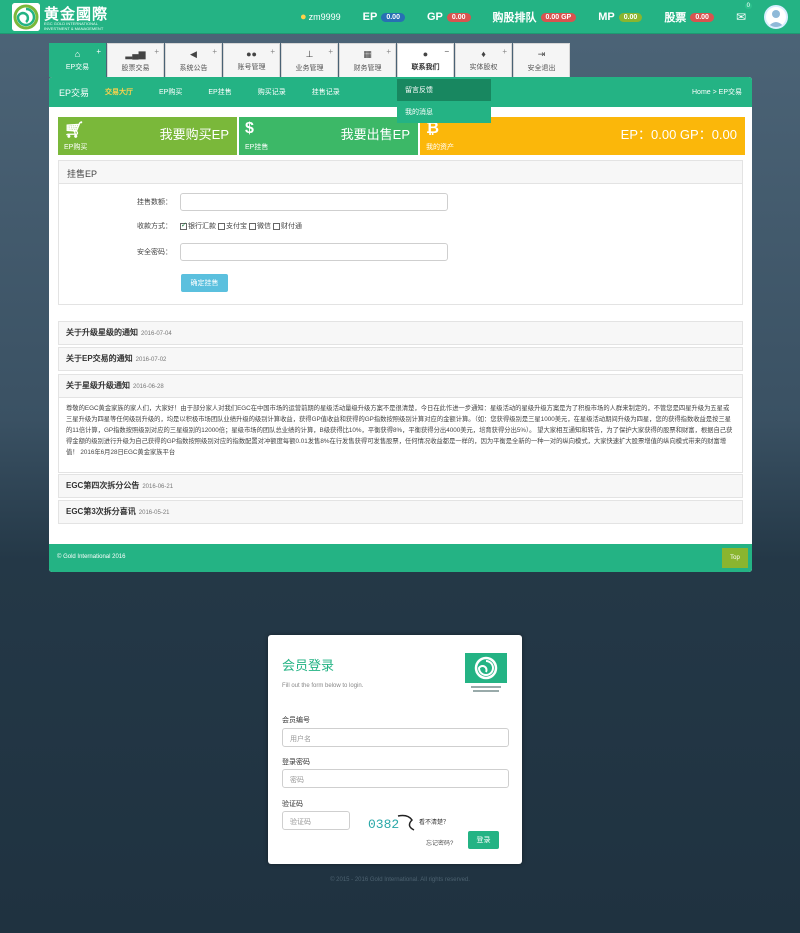 This screenshot has height=933, width=800. I want to click on stat-ep: EP 0.00, so click(384, 17).